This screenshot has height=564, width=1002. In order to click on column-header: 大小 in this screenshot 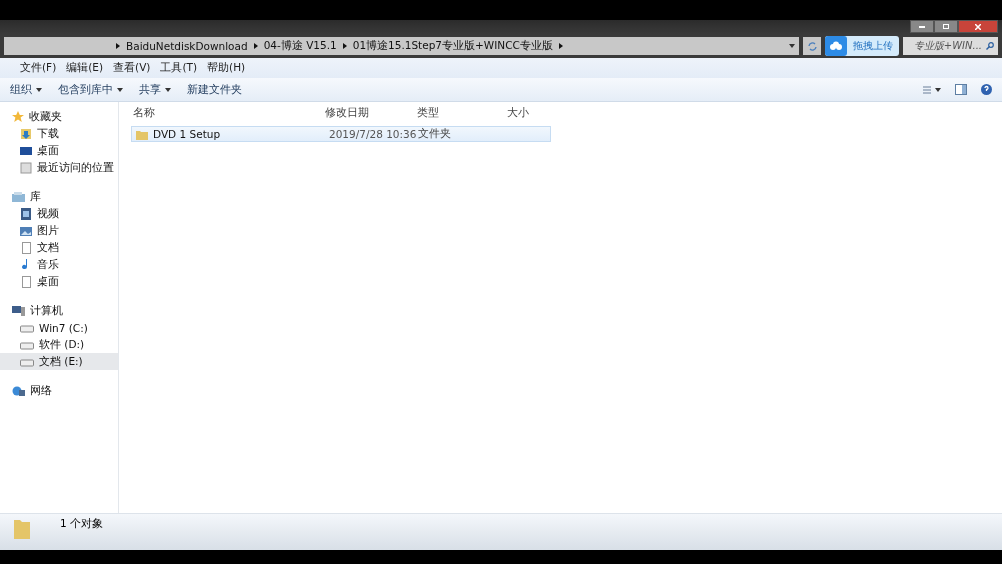, I will do `click(517, 112)`.